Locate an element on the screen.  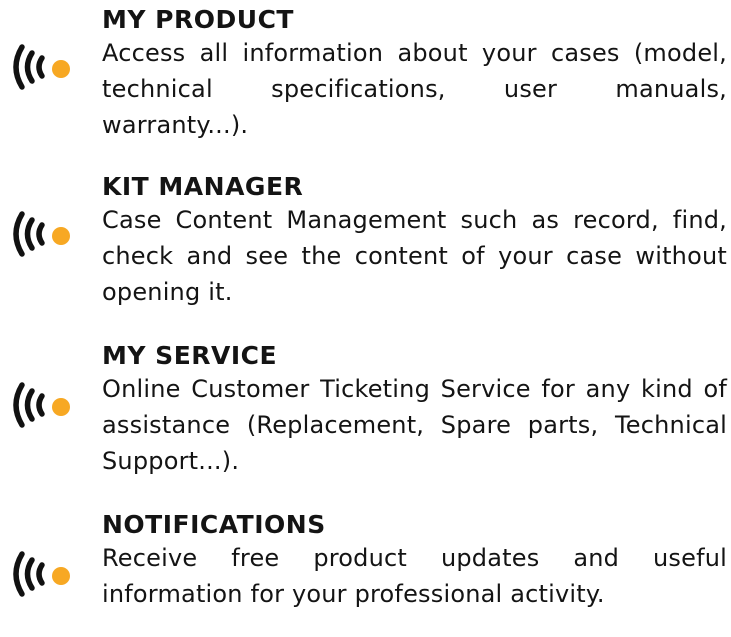
feature-title: NOTIFICATIONS is located at coordinates (214, 524).